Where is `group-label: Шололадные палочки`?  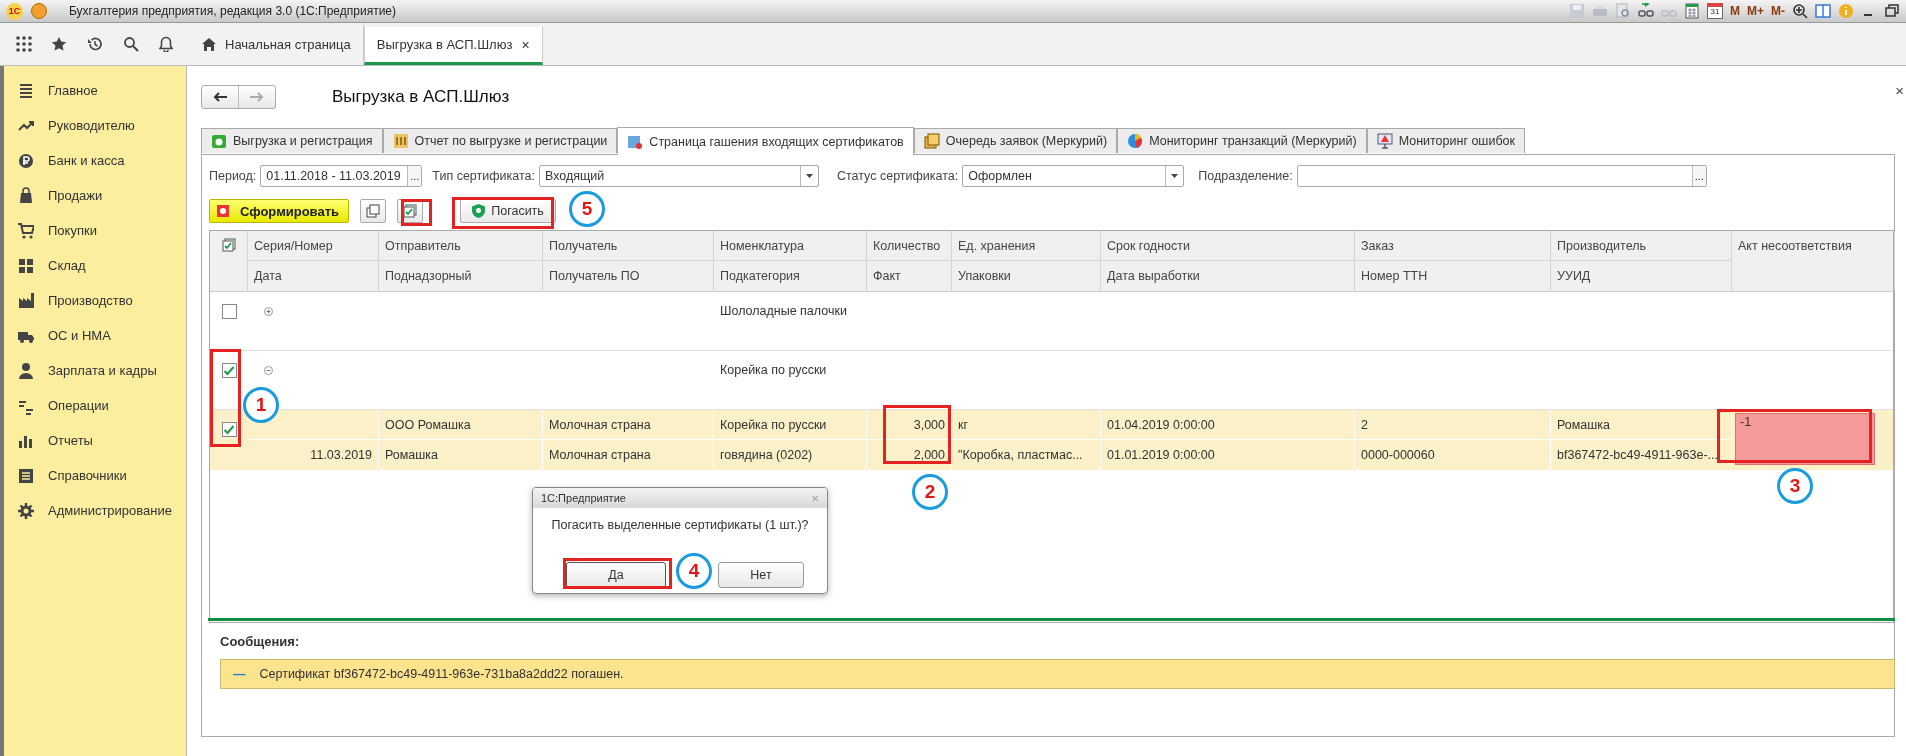
group-label: Шололадные палочки is located at coordinates (783, 311).